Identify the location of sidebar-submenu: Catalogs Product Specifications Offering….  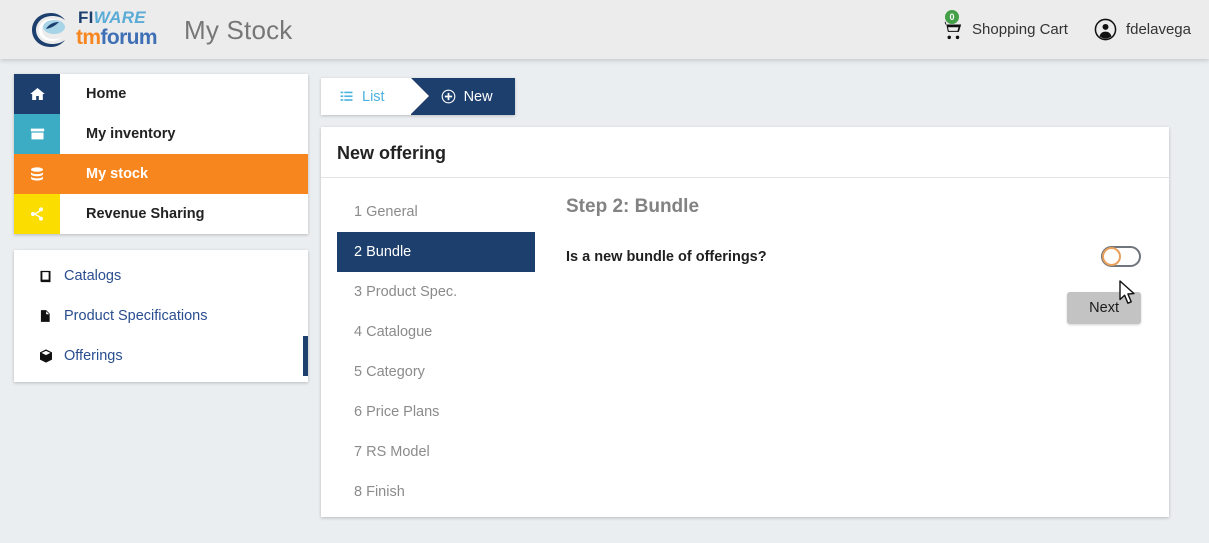
(161, 316).